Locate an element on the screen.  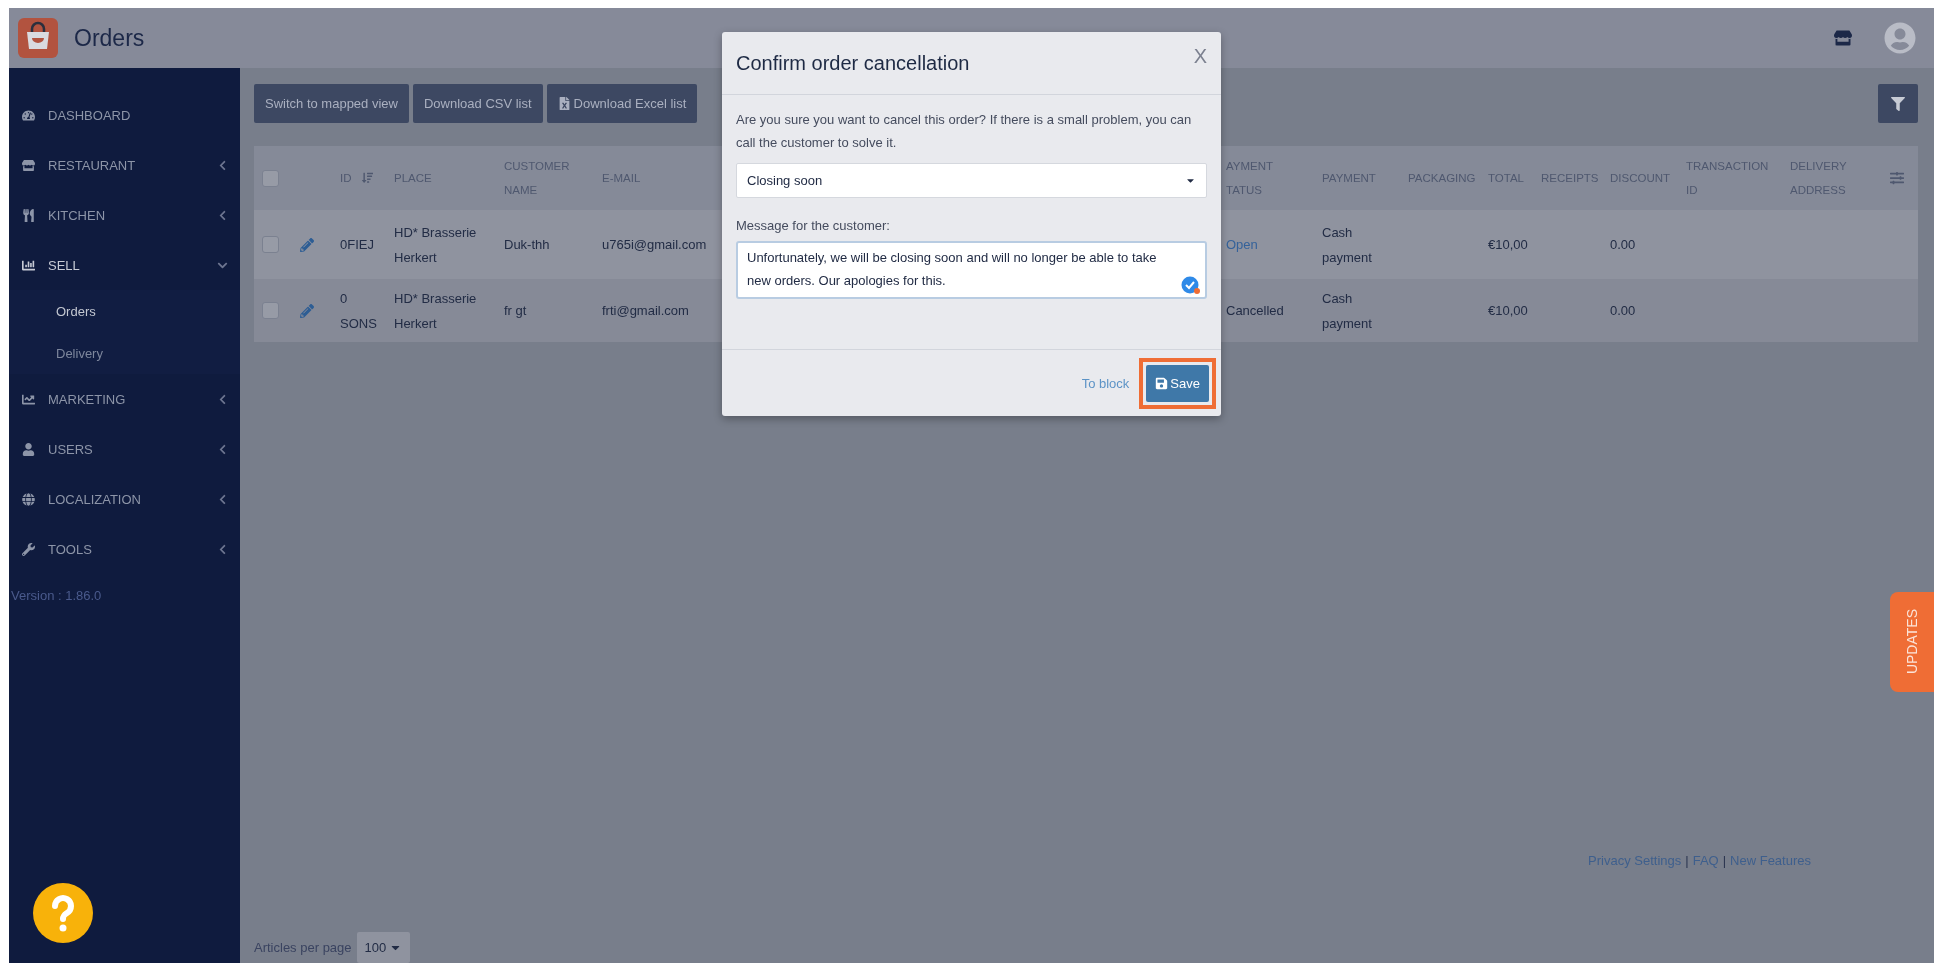
dialog-title: Confirm order cancellation is located at coordinates (853, 63).